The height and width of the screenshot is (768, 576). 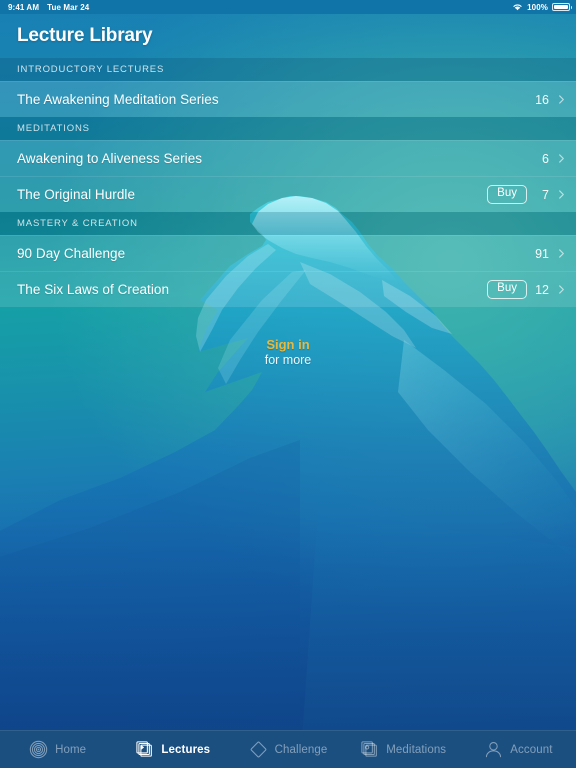 What do you see at coordinates (144, 749) in the screenshot?
I see `stacked-cards-play-icon` at bounding box center [144, 749].